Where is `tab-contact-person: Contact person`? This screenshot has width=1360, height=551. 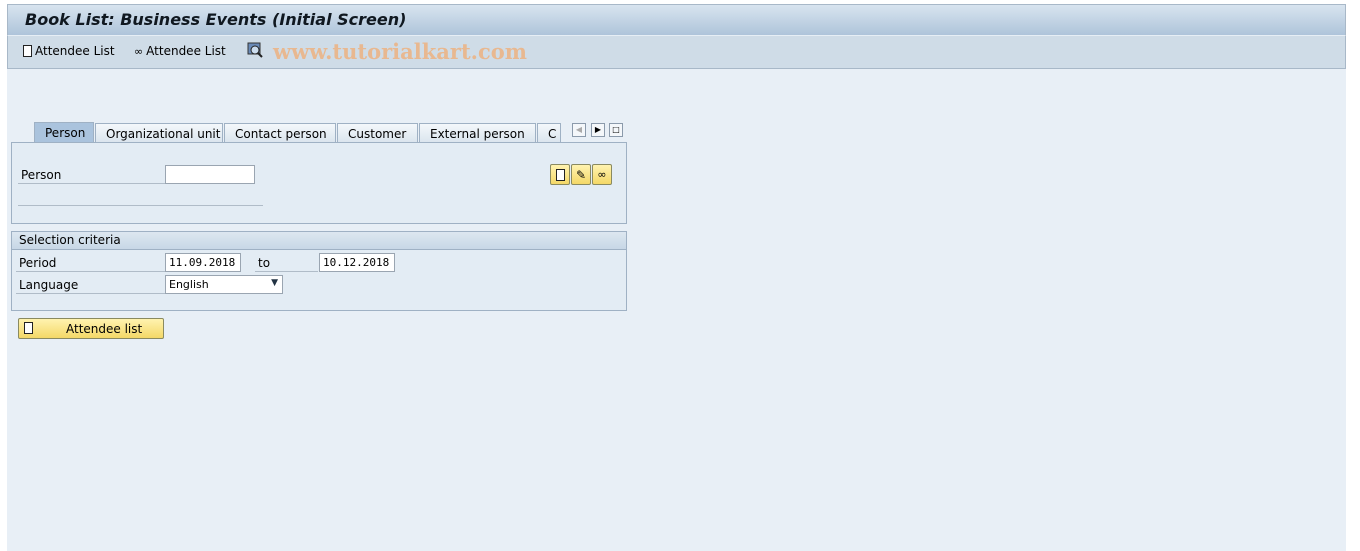 tab-contact-person: Contact person is located at coordinates (280, 132).